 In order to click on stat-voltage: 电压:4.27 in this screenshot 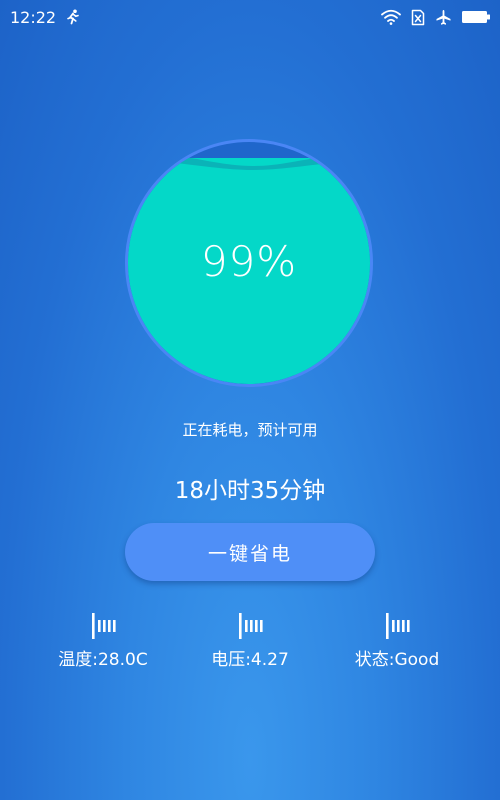, I will do `click(250, 641)`.